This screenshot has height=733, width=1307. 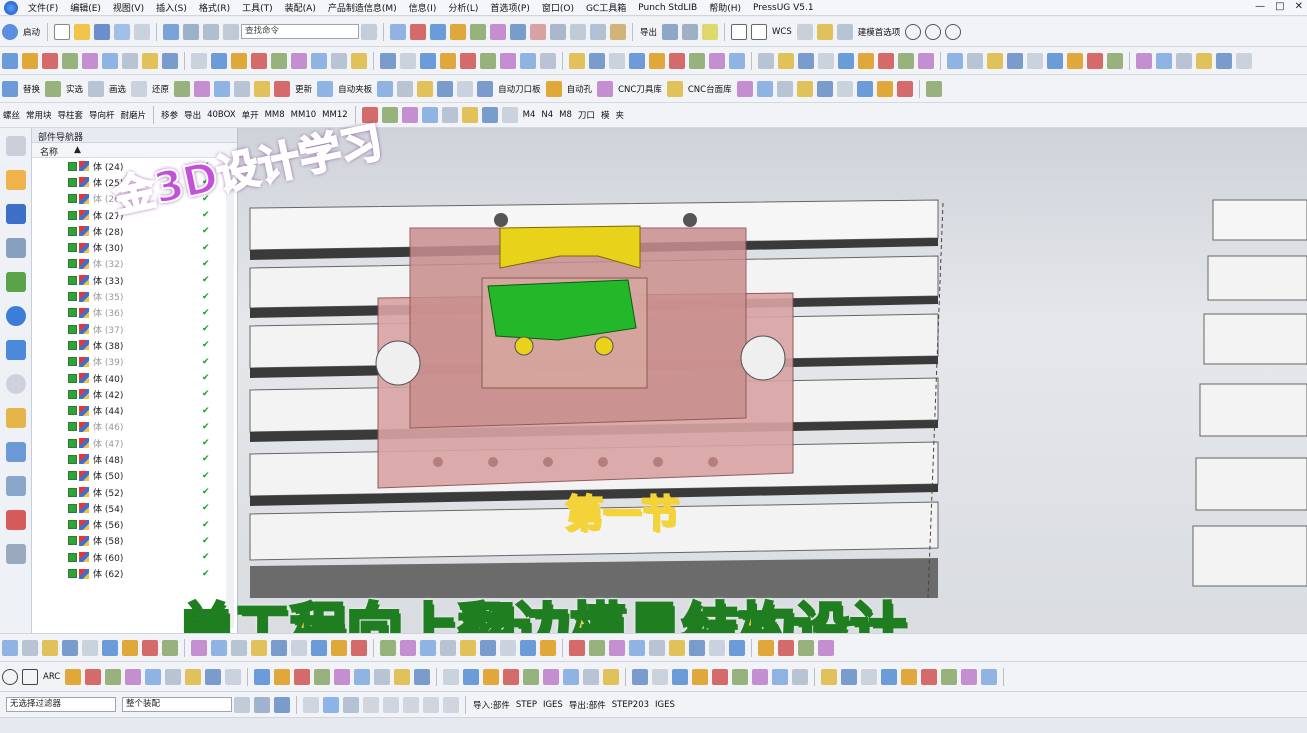 I want to click on mirror-icon, so click(x=618, y=31).